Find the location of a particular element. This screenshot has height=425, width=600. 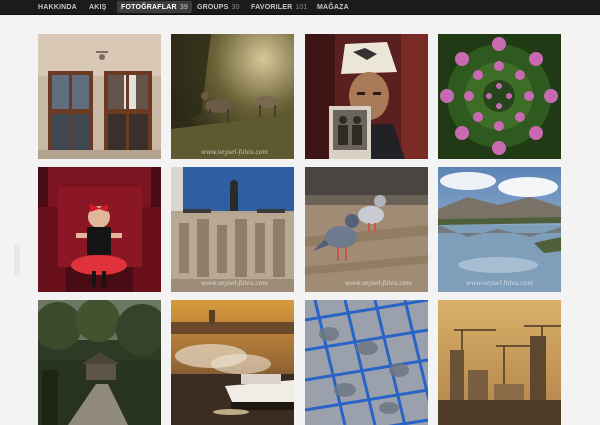

old-man-photo is located at coordinates (366, 96).